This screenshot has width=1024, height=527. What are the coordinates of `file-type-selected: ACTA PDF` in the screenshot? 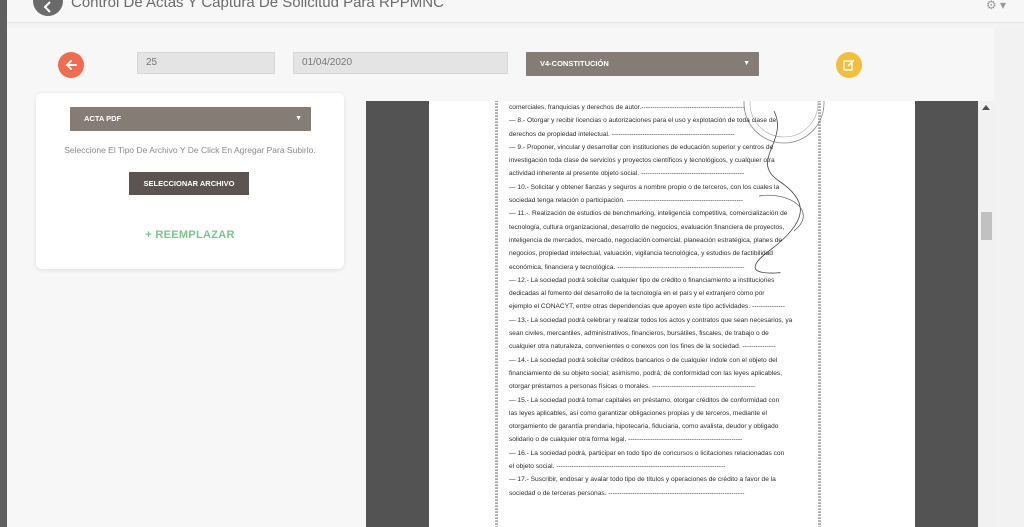 It's located at (103, 118).